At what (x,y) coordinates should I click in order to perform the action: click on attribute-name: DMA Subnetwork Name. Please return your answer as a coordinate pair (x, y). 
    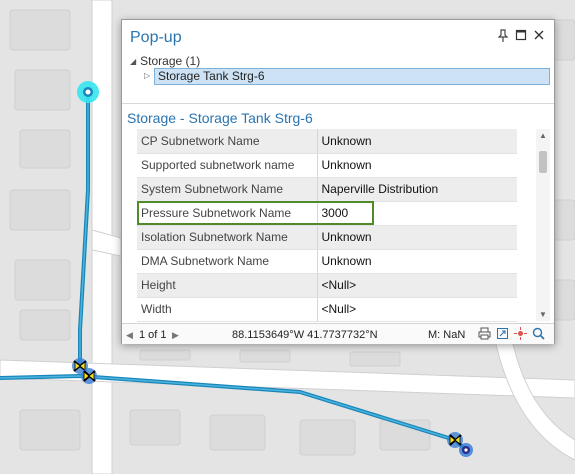
    Looking at the image, I should click on (227, 261).